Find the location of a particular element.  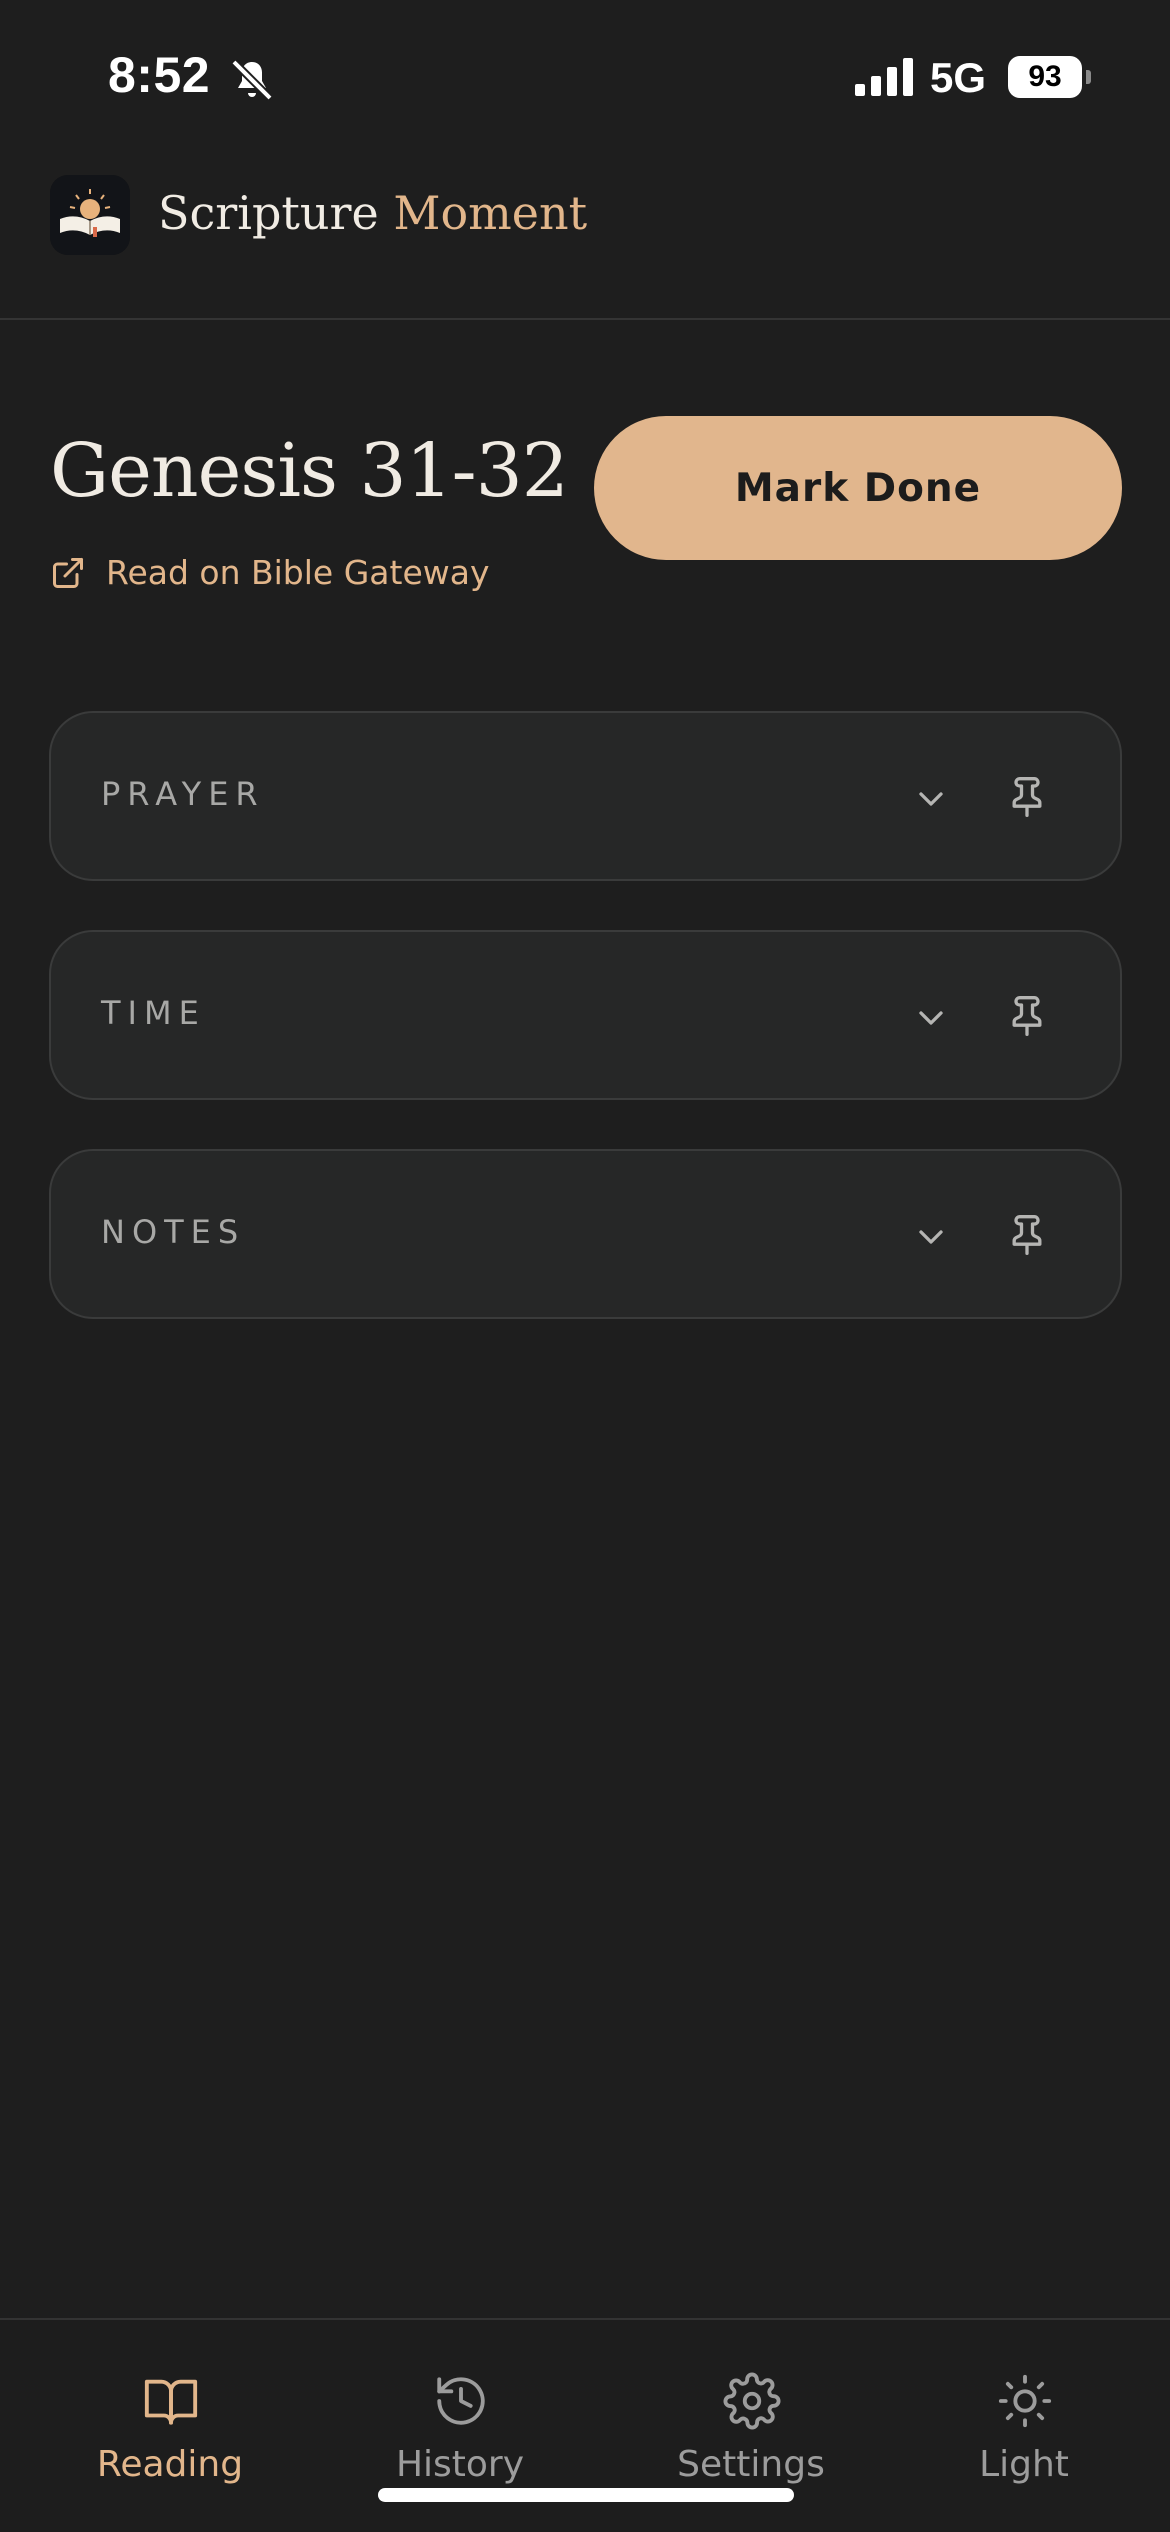

nav-label-settings: Settings is located at coordinates (751, 2464).